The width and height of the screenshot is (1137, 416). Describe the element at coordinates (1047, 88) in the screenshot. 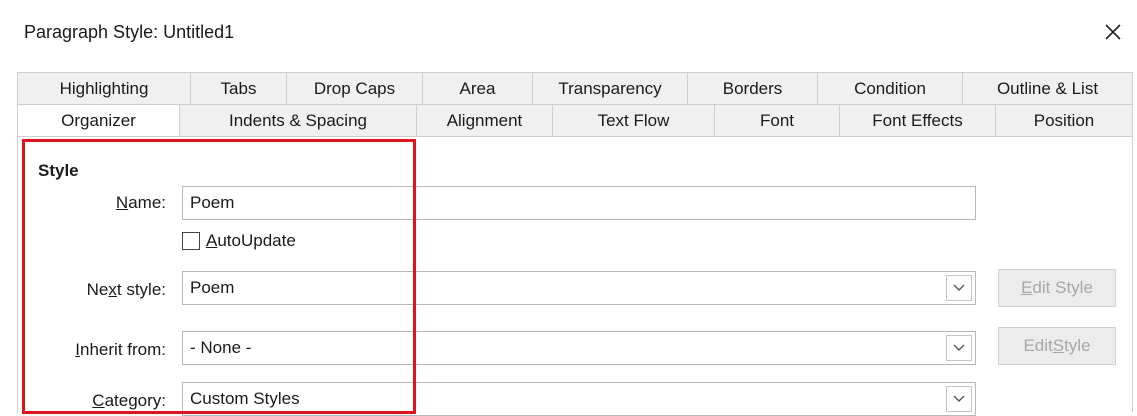

I see `tab-outline-and-list: Outline & List` at that location.